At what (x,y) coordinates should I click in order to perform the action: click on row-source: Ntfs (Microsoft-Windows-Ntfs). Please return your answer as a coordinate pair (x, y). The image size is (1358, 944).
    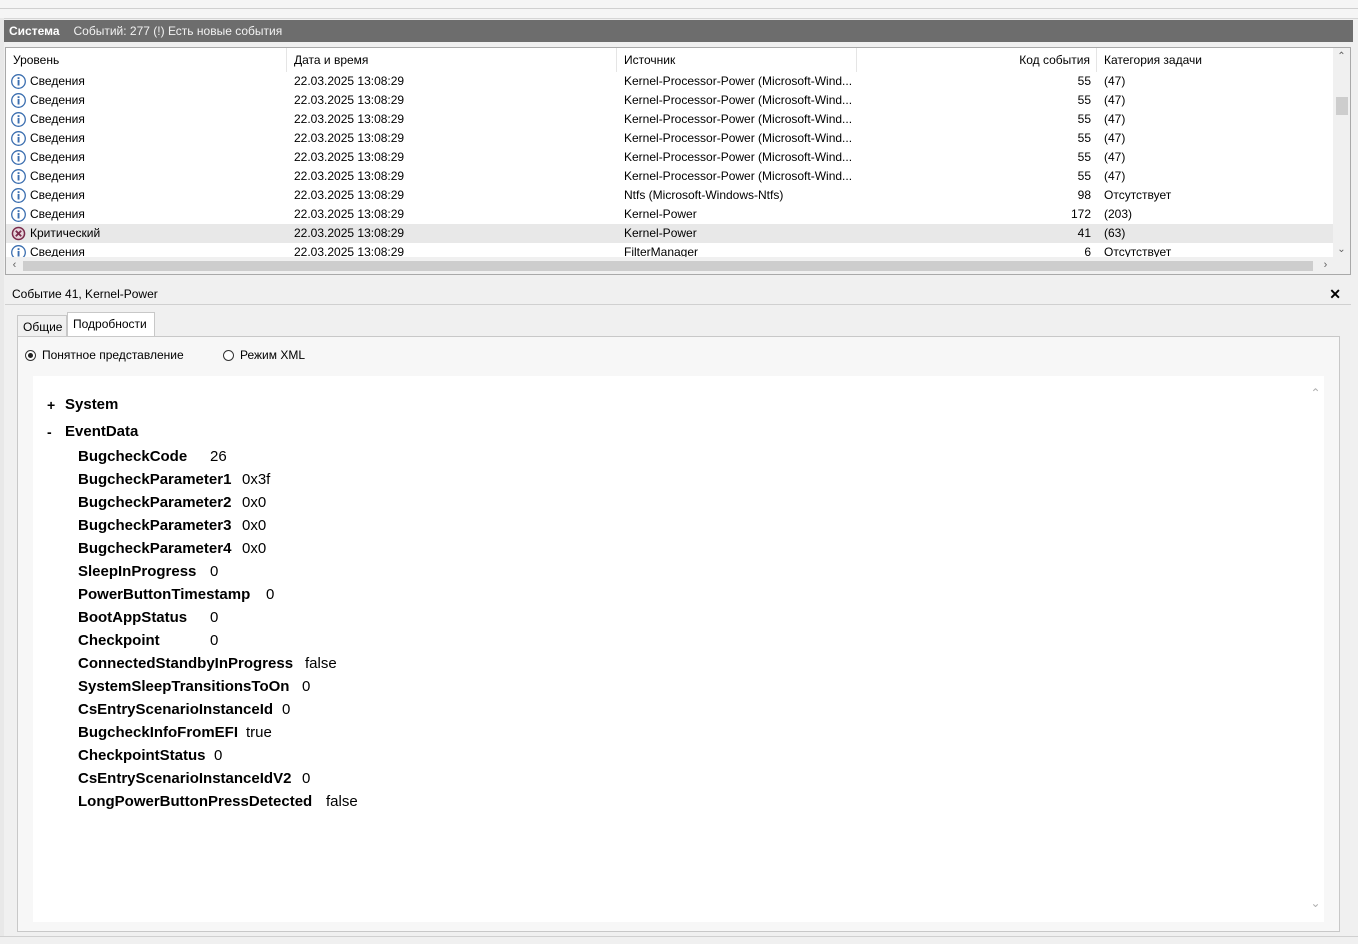
    Looking at the image, I should click on (704, 195).